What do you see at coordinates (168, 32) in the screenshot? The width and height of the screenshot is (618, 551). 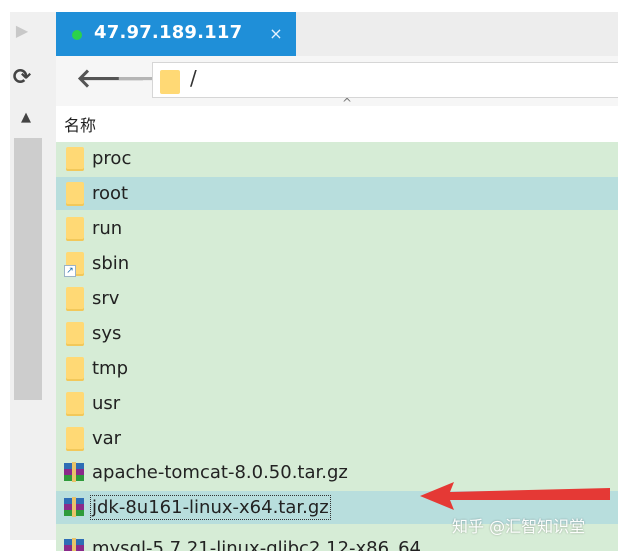 I see `tab-title: 47.97.189.117` at bounding box center [168, 32].